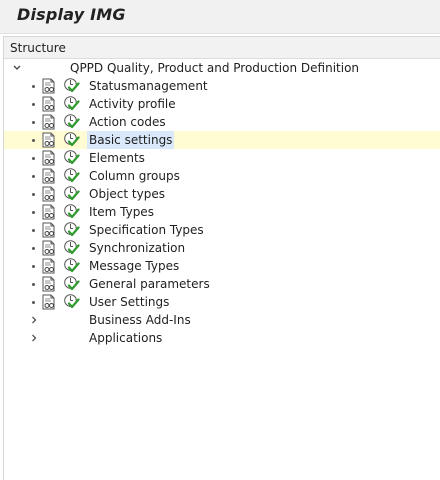 The image size is (440, 480). What do you see at coordinates (127, 194) in the screenshot?
I see `tree-item-label: Object types` at bounding box center [127, 194].